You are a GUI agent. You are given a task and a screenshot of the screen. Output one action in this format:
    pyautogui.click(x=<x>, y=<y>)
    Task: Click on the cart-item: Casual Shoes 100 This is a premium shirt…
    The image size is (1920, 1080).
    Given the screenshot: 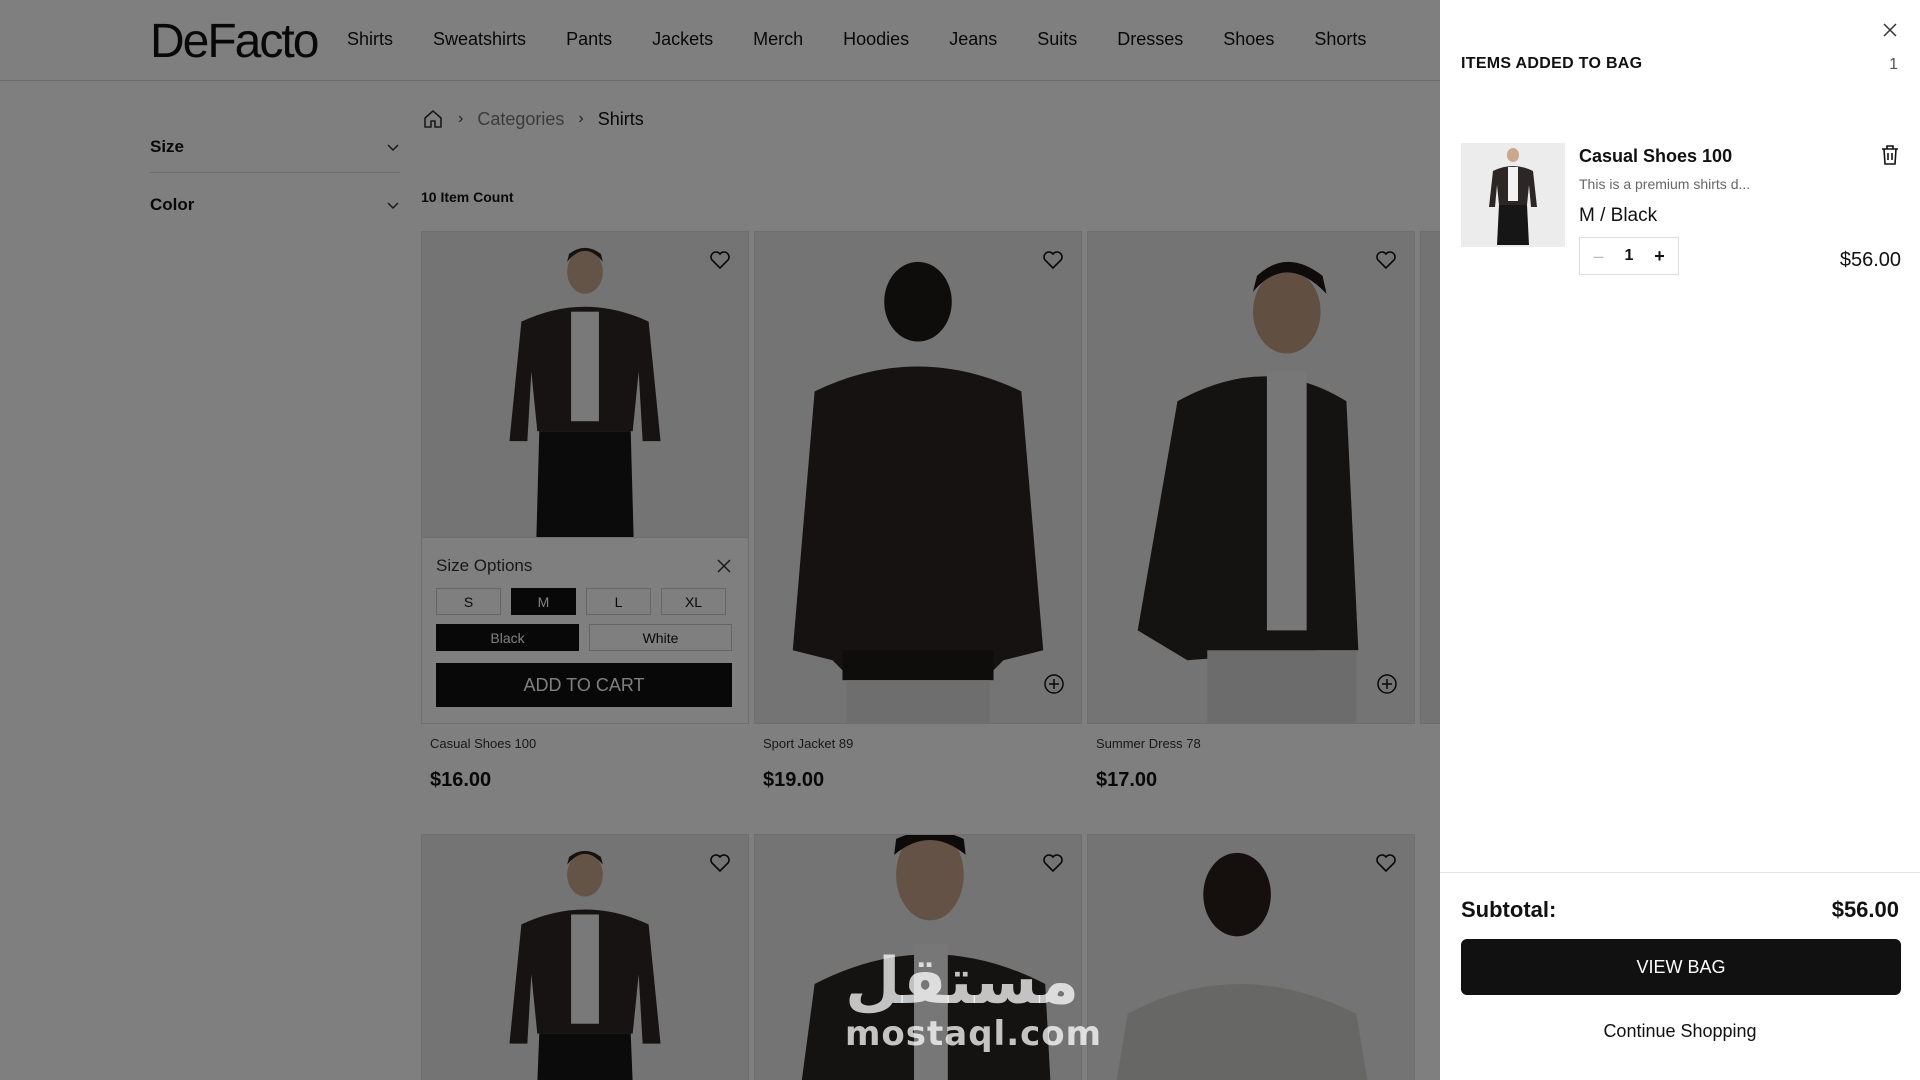 What is the action you would take?
    pyautogui.click(x=1681, y=209)
    